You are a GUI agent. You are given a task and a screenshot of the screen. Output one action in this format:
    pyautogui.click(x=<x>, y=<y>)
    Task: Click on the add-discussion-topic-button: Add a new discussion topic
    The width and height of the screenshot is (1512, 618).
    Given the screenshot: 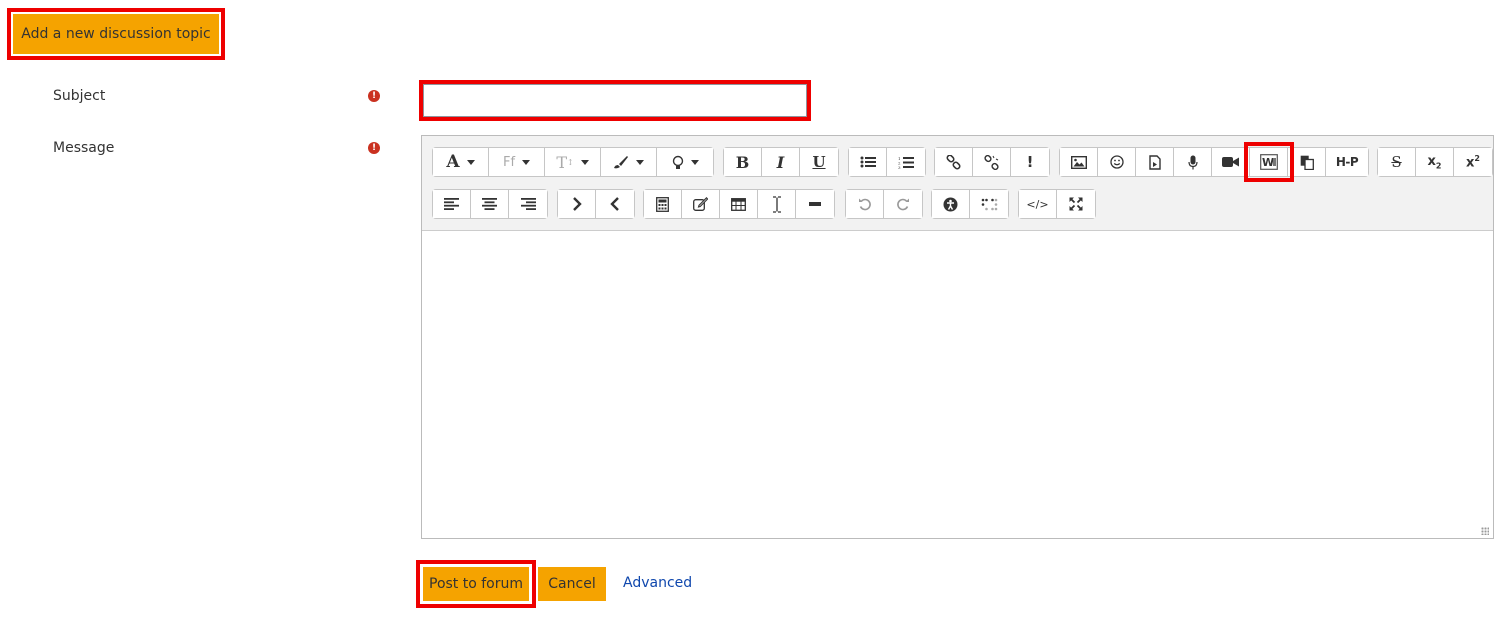 What is the action you would take?
    pyautogui.click(x=116, y=34)
    